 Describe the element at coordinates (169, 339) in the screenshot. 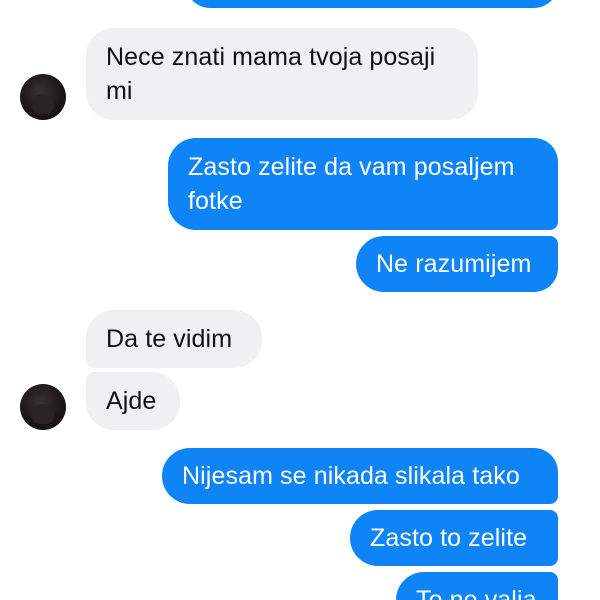

I see `message-text: Da te vidim` at that location.